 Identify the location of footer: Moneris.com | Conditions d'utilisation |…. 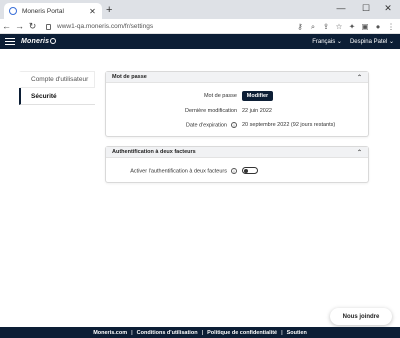
(200, 332).